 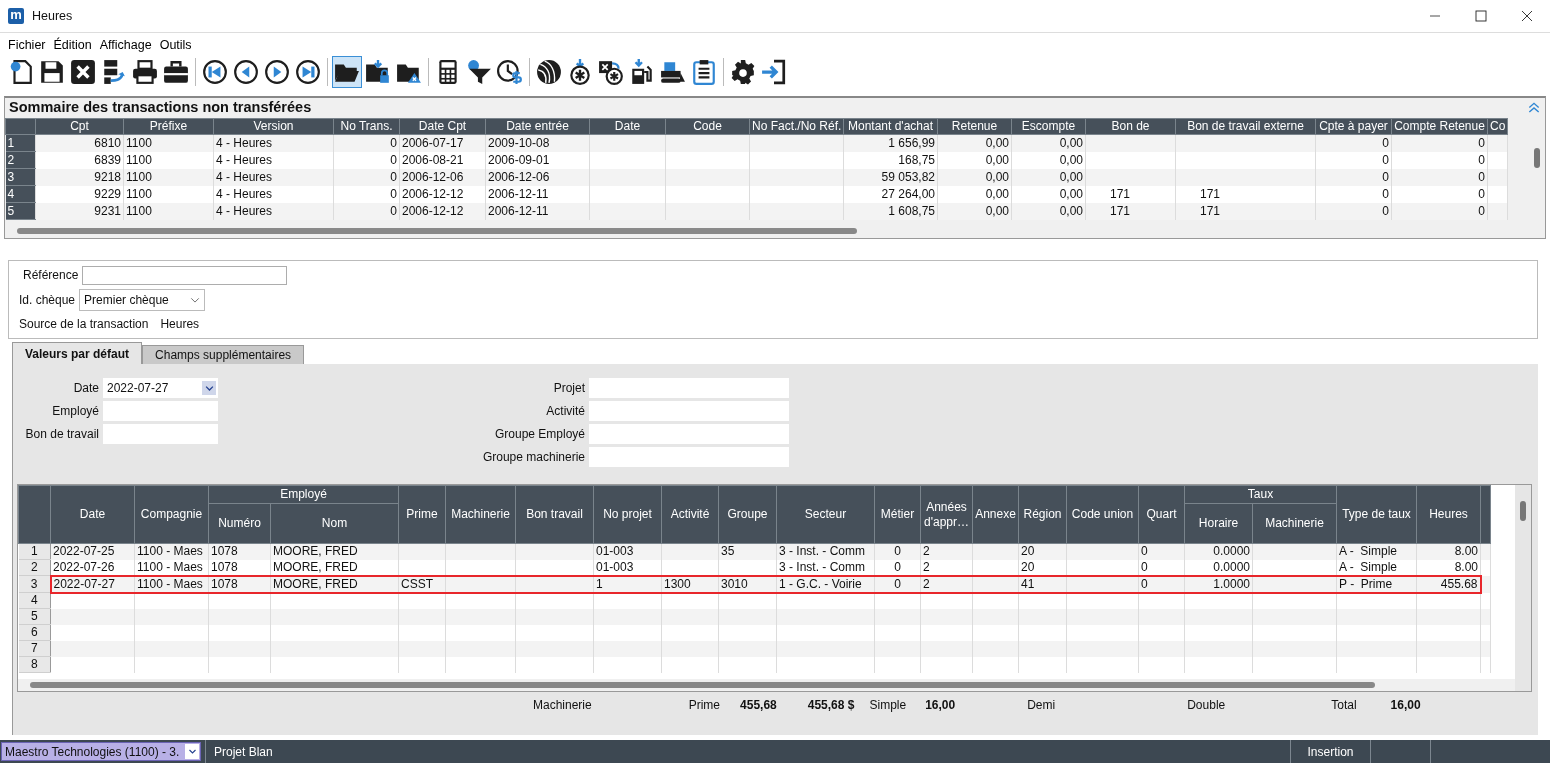 What do you see at coordinates (61, 434) in the screenshot?
I see `field-label: Bon de travail` at bounding box center [61, 434].